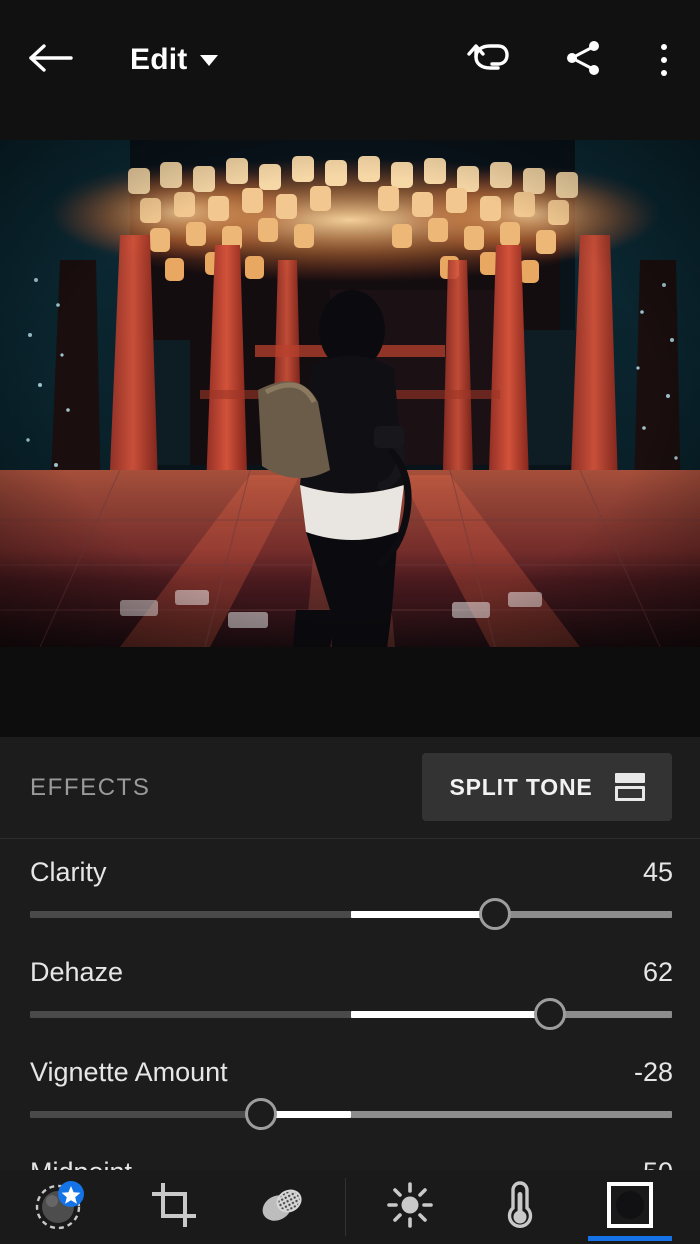  I want to click on toolbar-item-healing, so click(282, 1207).